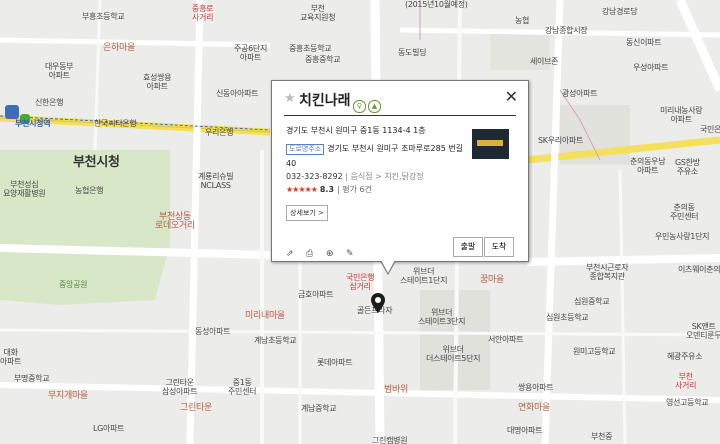  I want to click on map-label: 부천시근로자 종합복지관, so click(607, 272).